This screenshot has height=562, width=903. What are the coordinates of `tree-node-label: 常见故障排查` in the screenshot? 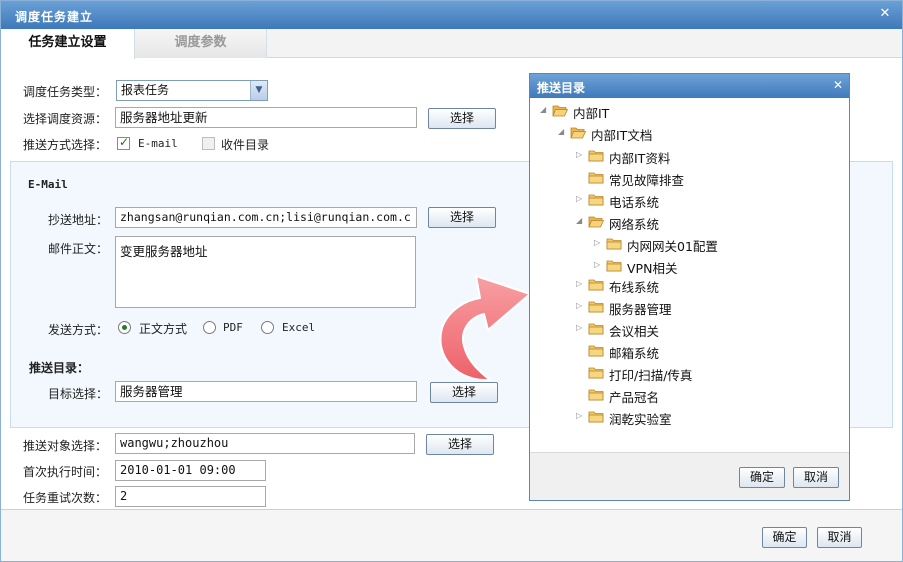 It's located at (647, 180).